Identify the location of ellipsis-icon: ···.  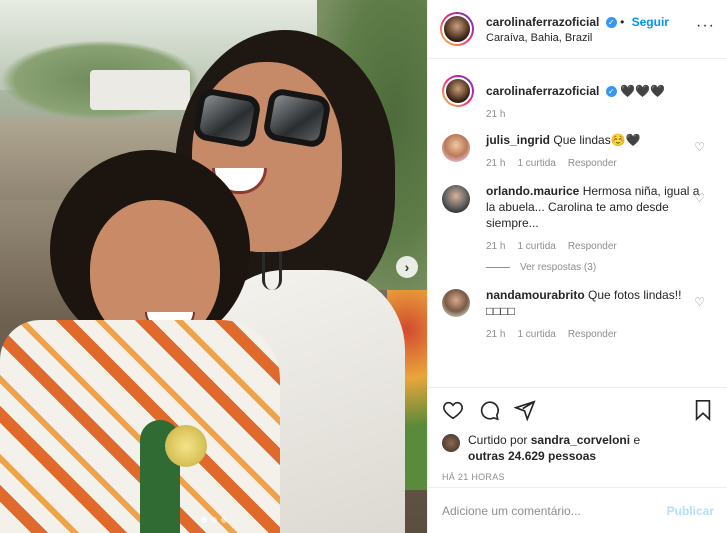
(705, 26).